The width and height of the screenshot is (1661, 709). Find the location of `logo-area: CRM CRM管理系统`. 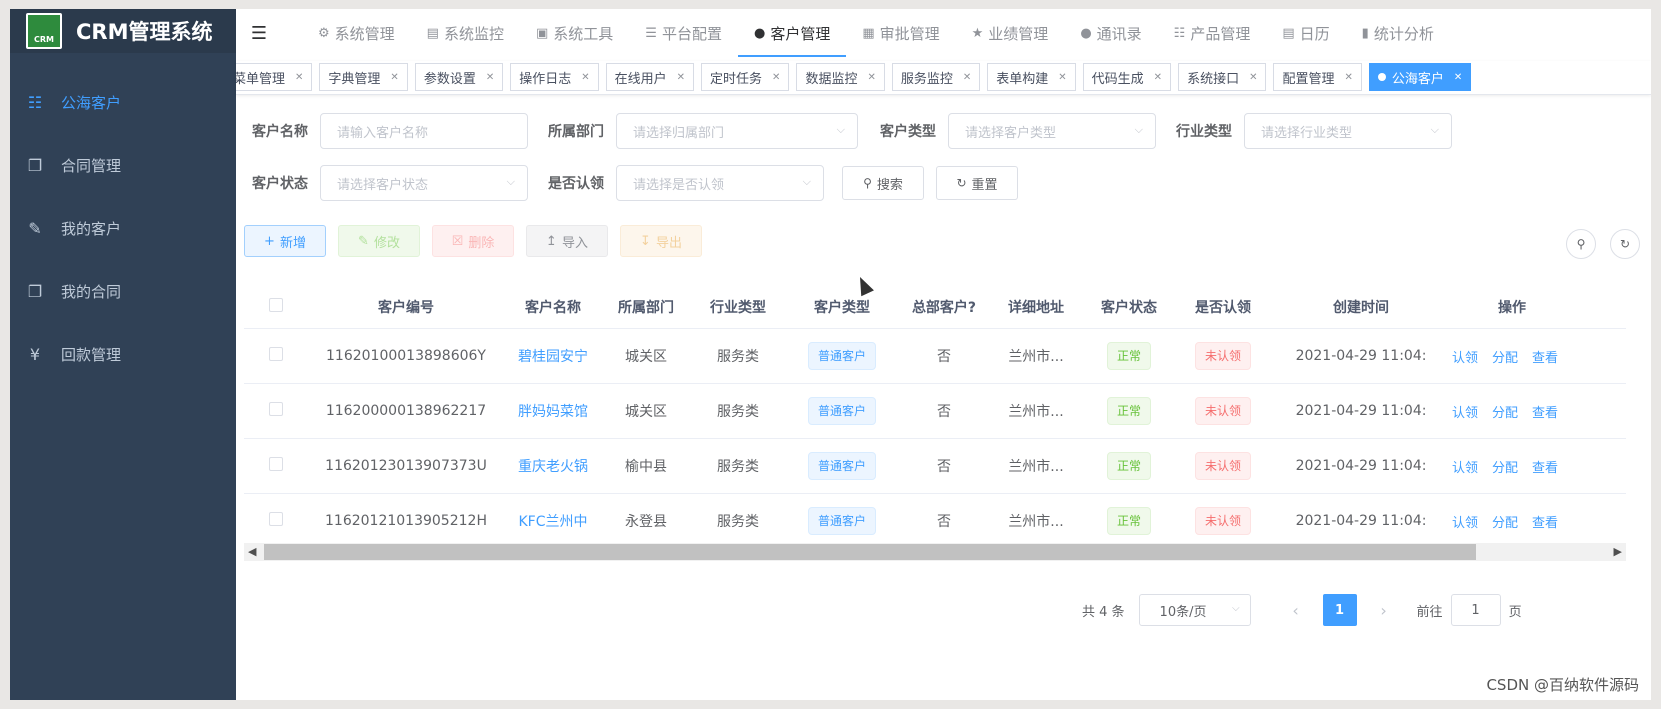

logo-area: CRM CRM管理系统 is located at coordinates (123, 31).